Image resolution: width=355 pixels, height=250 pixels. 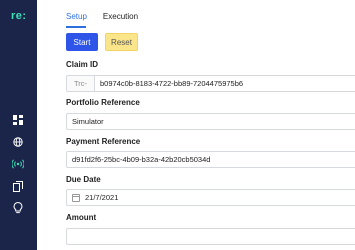 What do you see at coordinates (169, 83) in the screenshot?
I see `claim-id-value: b0974c0b-8183-4722-bb89-7204475975b6` at bounding box center [169, 83].